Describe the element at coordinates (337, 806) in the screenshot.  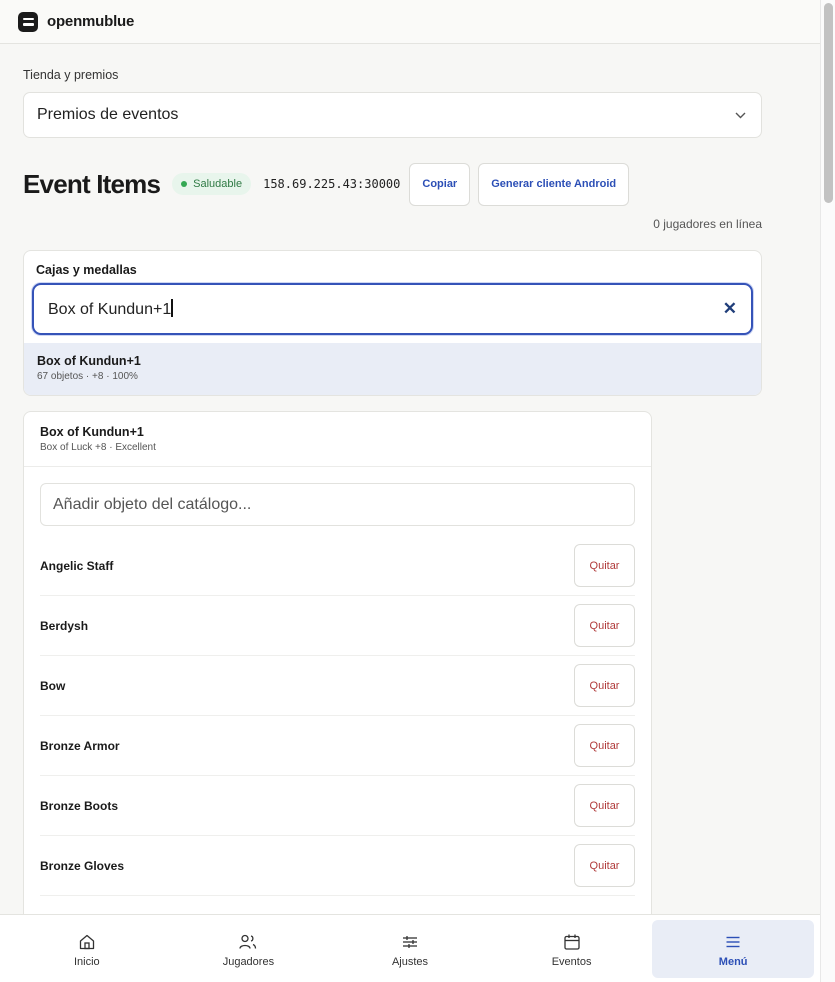
I see `list-item: Bronze Boots Quitar` at that location.